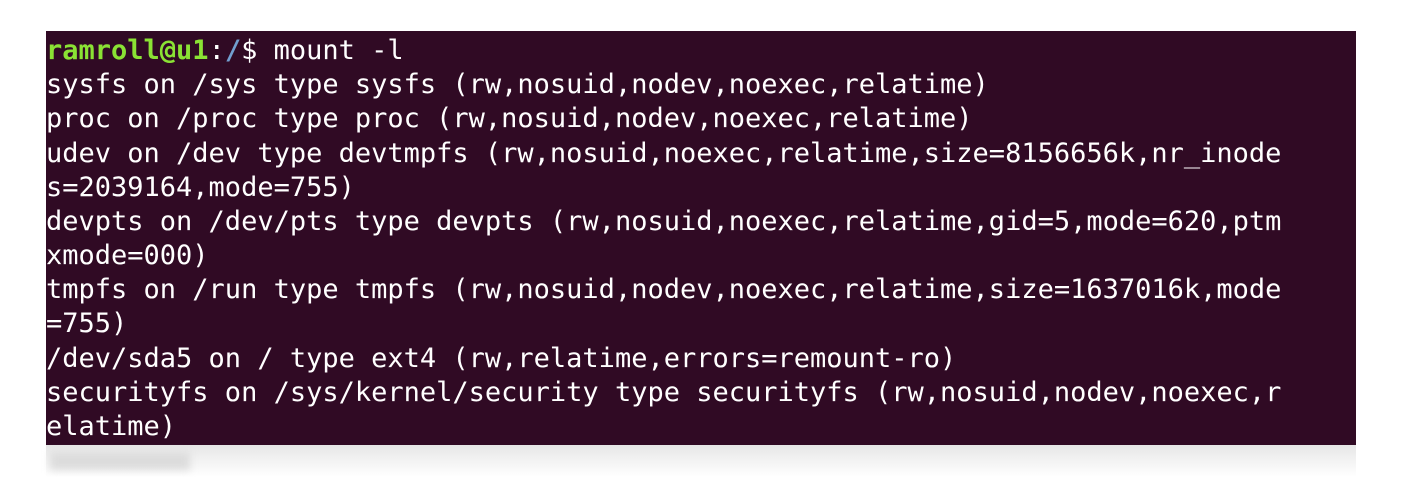 Image resolution: width=1415 pixels, height=477 pixels. I want to click on output-line: s=2039164,mode=755), so click(200, 187).